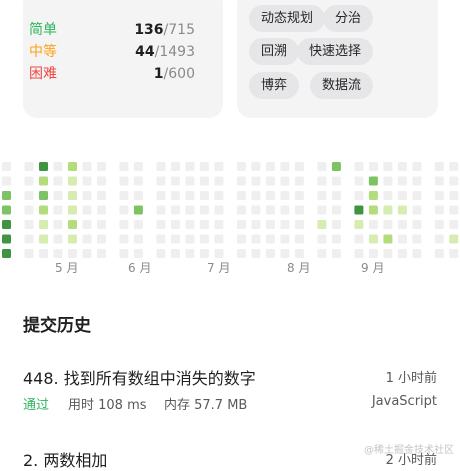  What do you see at coordinates (65, 459) in the screenshot?
I see `submission-title-2: 2. 两数相加` at bounding box center [65, 459].